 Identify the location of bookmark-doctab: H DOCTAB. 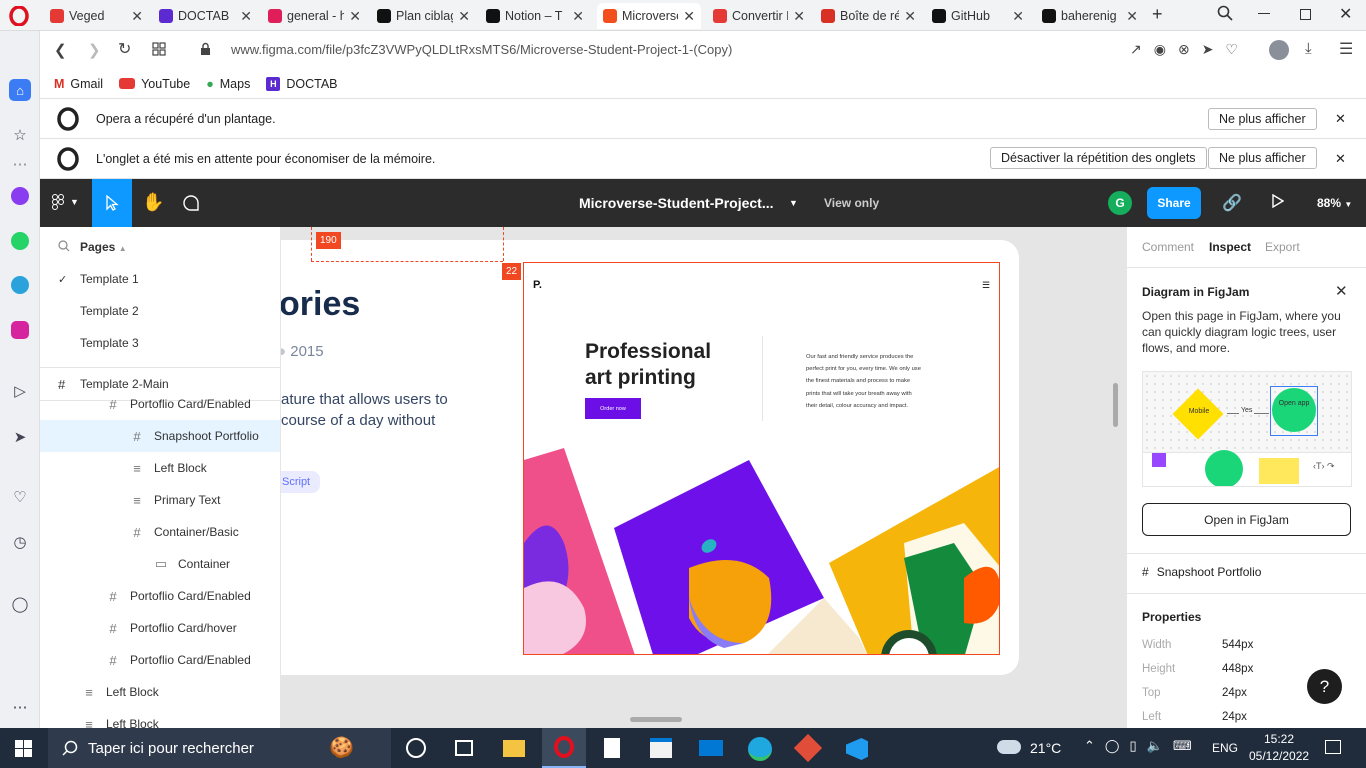
(302, 83).